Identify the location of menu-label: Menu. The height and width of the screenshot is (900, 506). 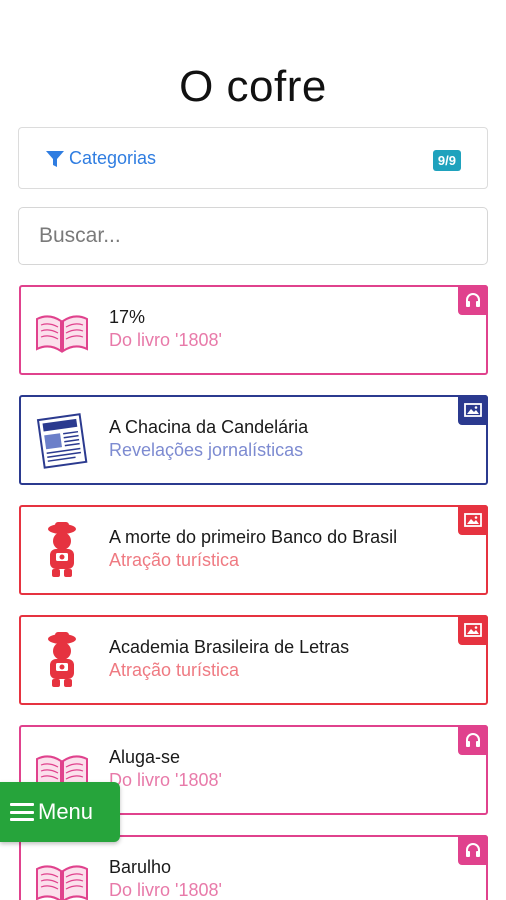
(66, 811).